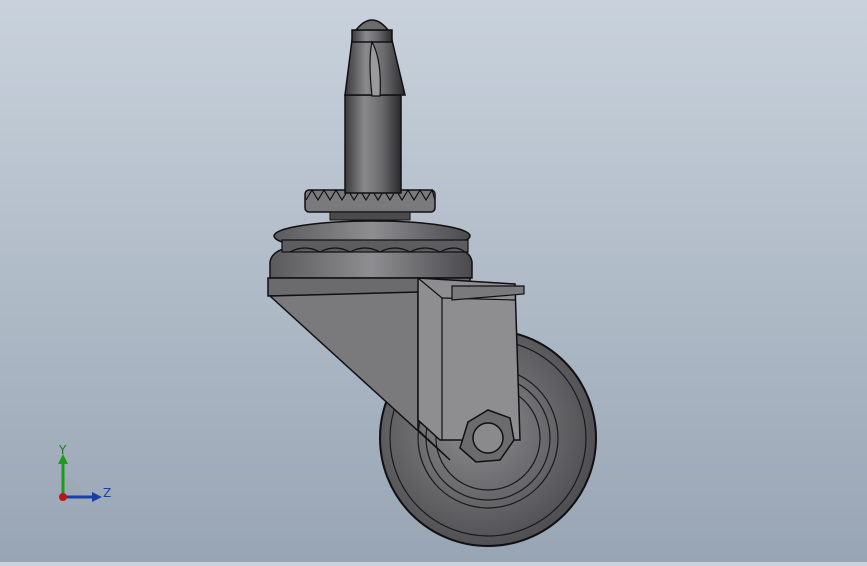 This screenshot has height=566, width=867. I want to click on triad-x-origin, so click(63, 497).